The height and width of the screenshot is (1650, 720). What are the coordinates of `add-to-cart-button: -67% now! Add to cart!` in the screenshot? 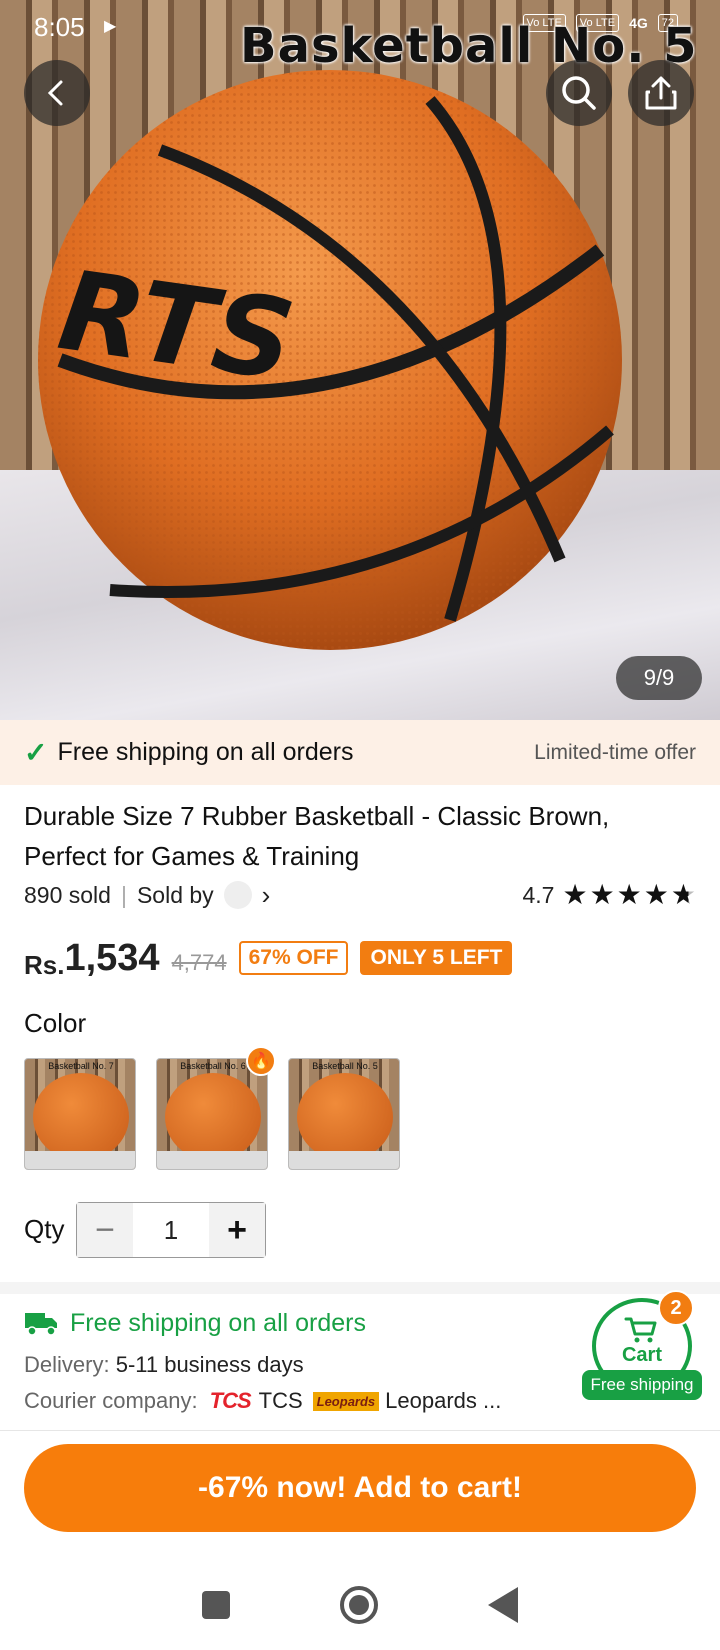 It's located at (360, 1488).